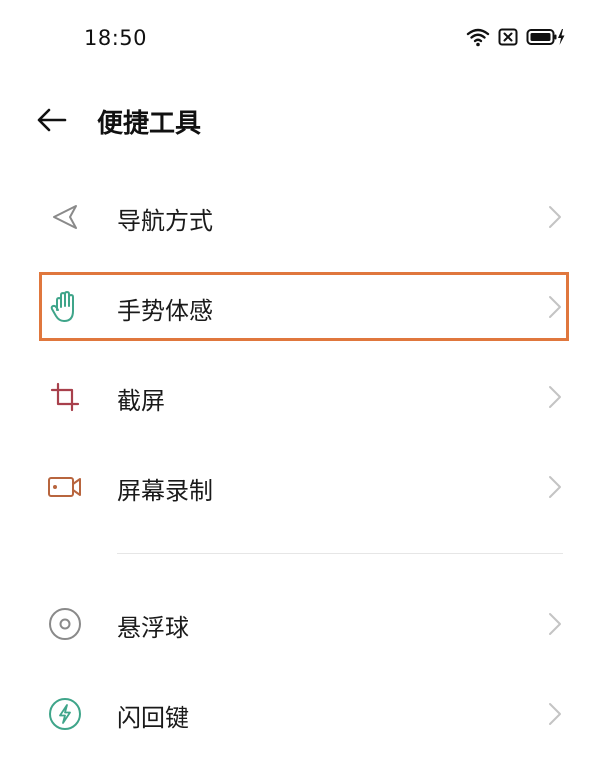  I want to click on floating-ball-icon, so click(65, 624).